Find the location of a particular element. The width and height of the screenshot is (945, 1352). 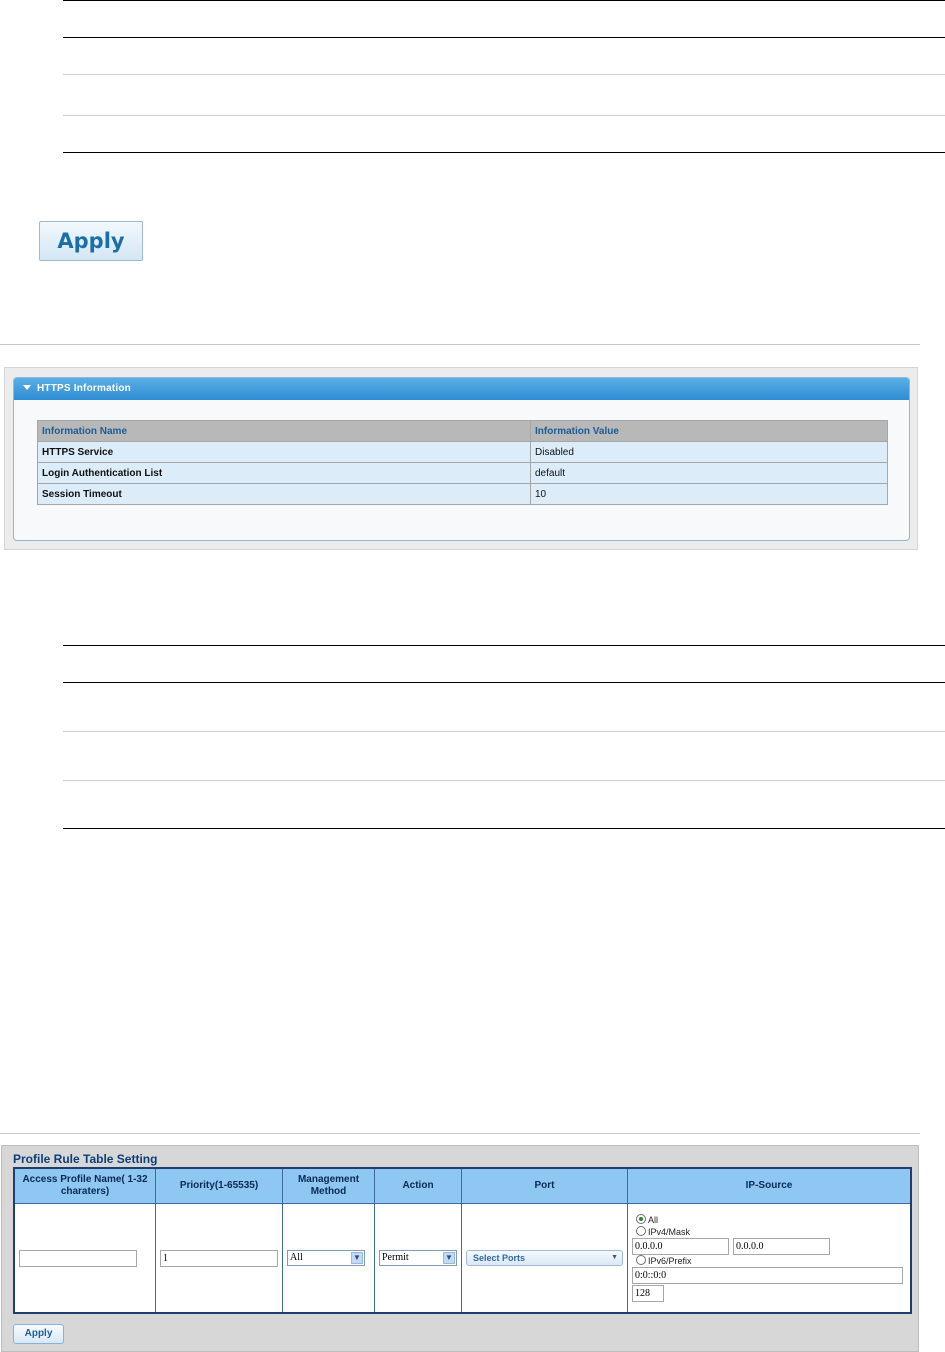

column-header-action: Action is located at coordinates (418, 1185).